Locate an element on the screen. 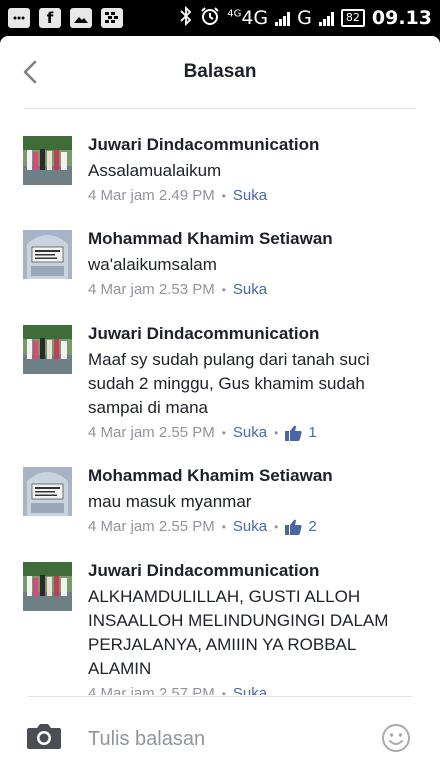  like-count-value: 2 is located at coordinates (312, 526).